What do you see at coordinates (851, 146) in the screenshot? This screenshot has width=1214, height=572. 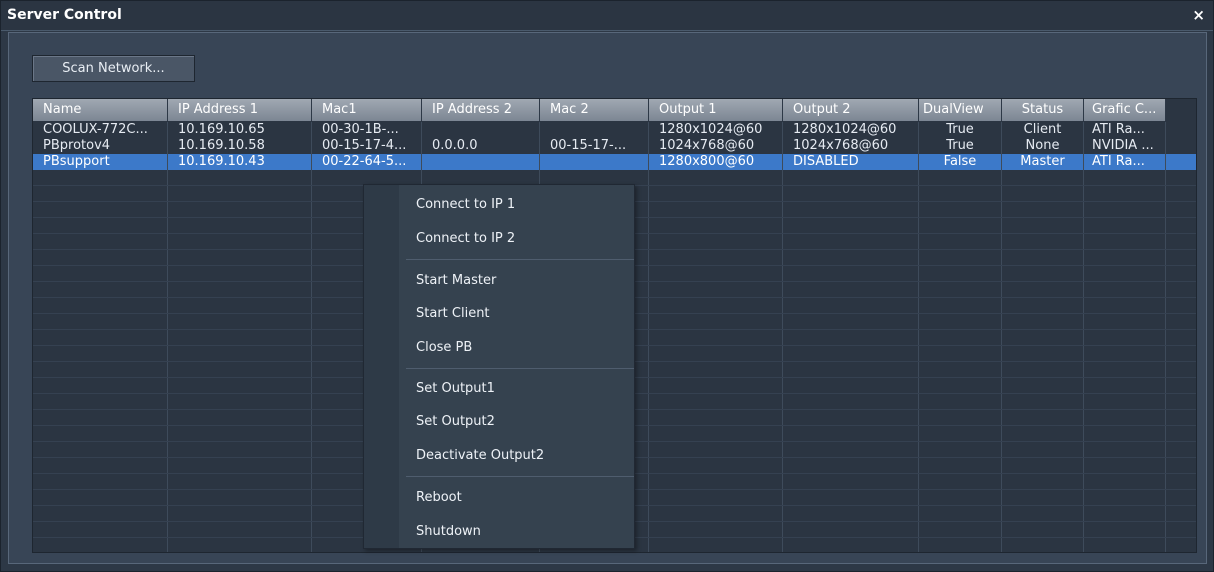 I see `cell-output2: 1024x768@60` at bounding box center [851, 146].